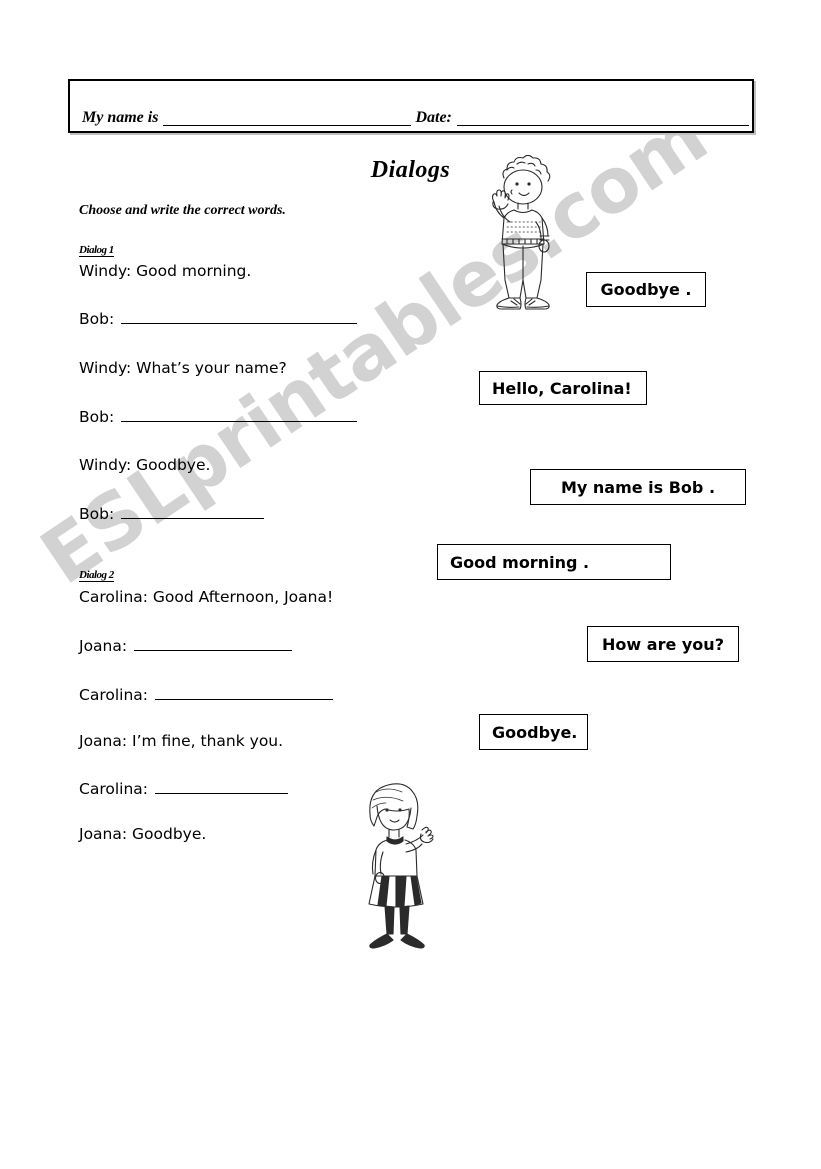  I want to click on boy-waving-illustration, so click(519, 231).